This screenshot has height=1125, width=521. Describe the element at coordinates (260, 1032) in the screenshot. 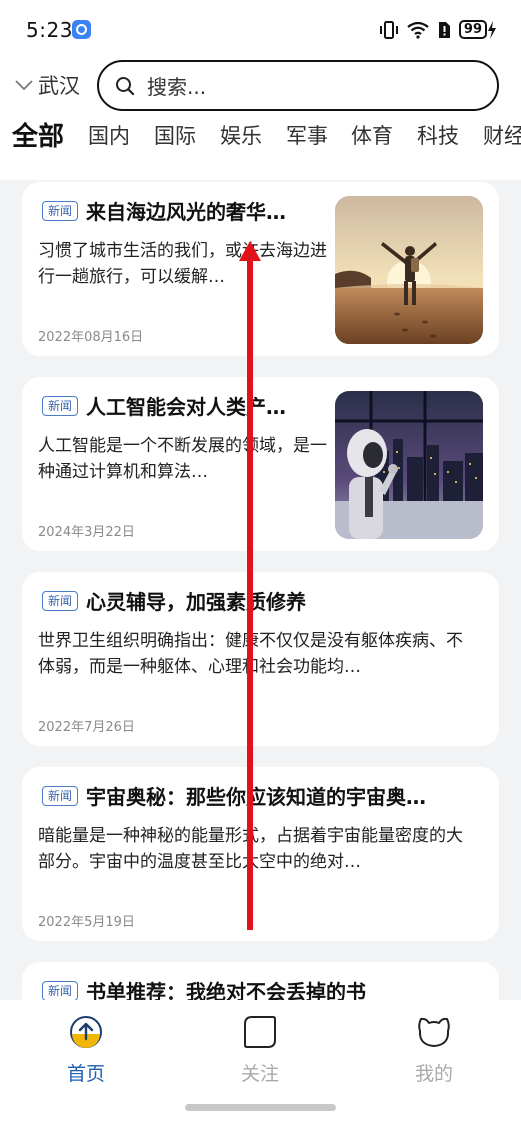

I see `follow-icon` at that location.